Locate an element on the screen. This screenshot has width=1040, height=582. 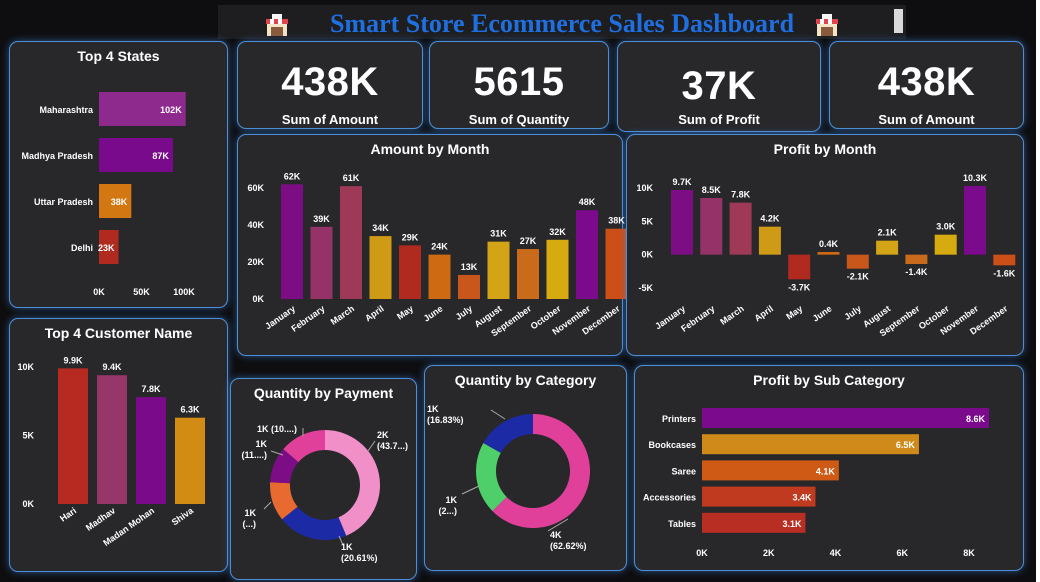
kpi-card-quantity: 5615 Sum of Quantity is located at coordinates (519, 85).